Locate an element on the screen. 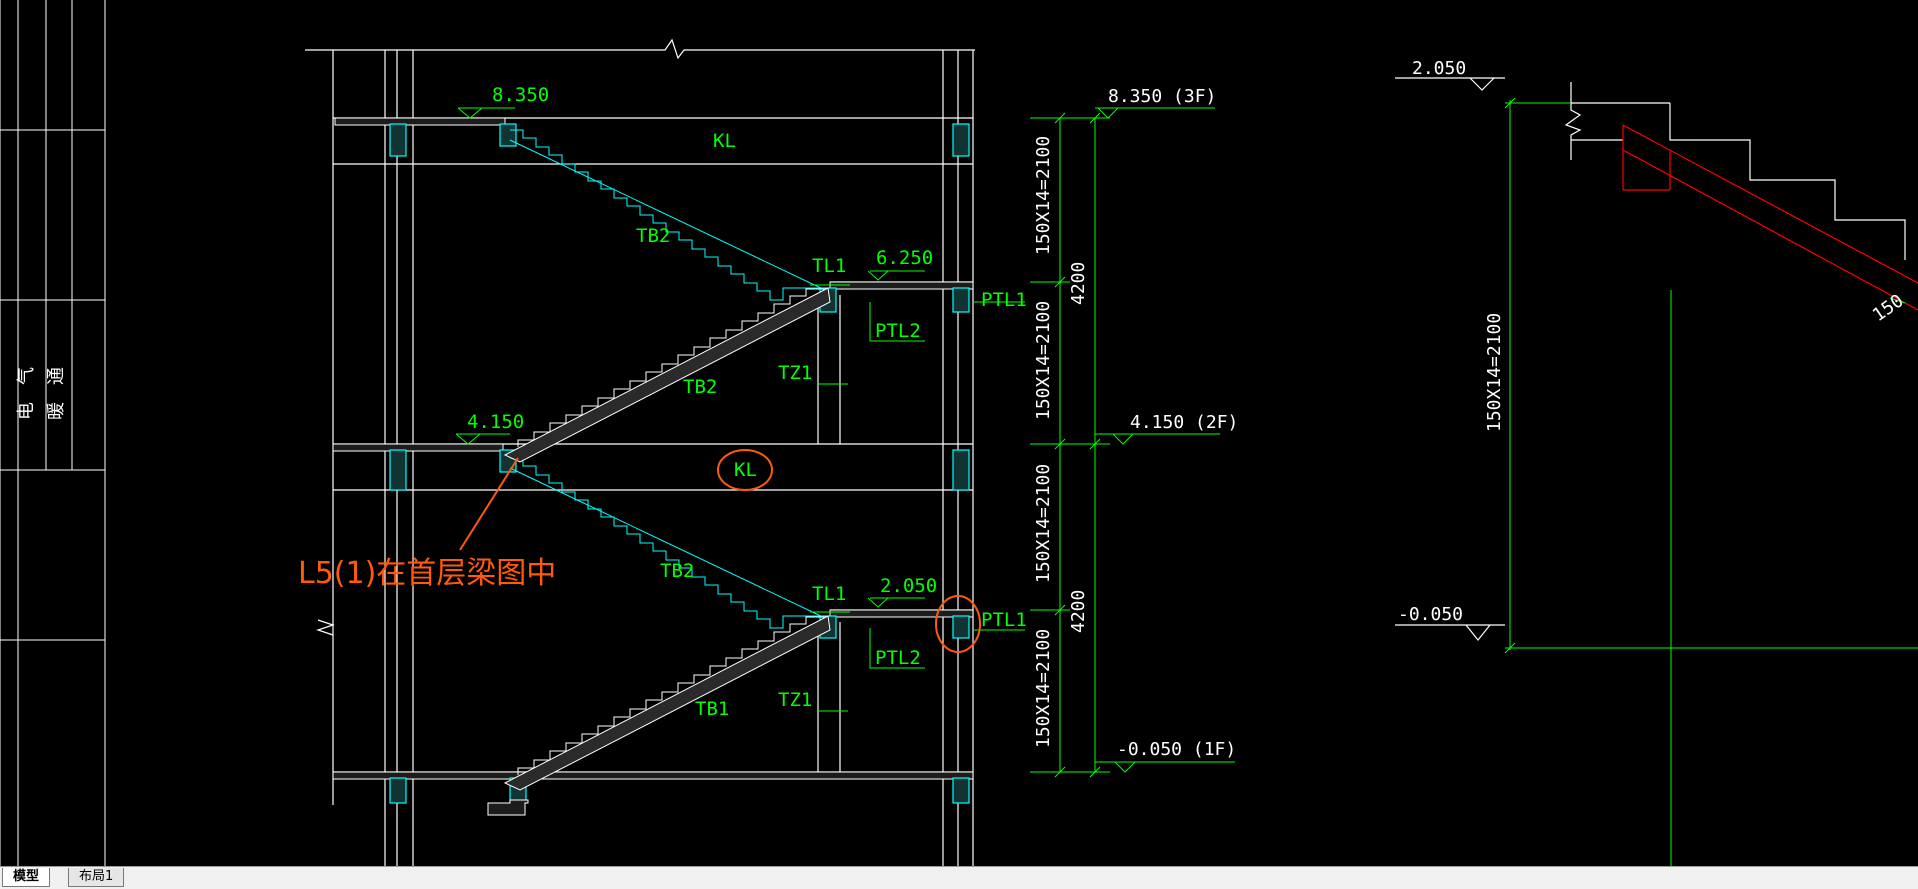 Image resolution: width=1918 pixels, height=889 pixels. flight-dim-3: 150X14=2100 is located at coordinates (1043, 523).